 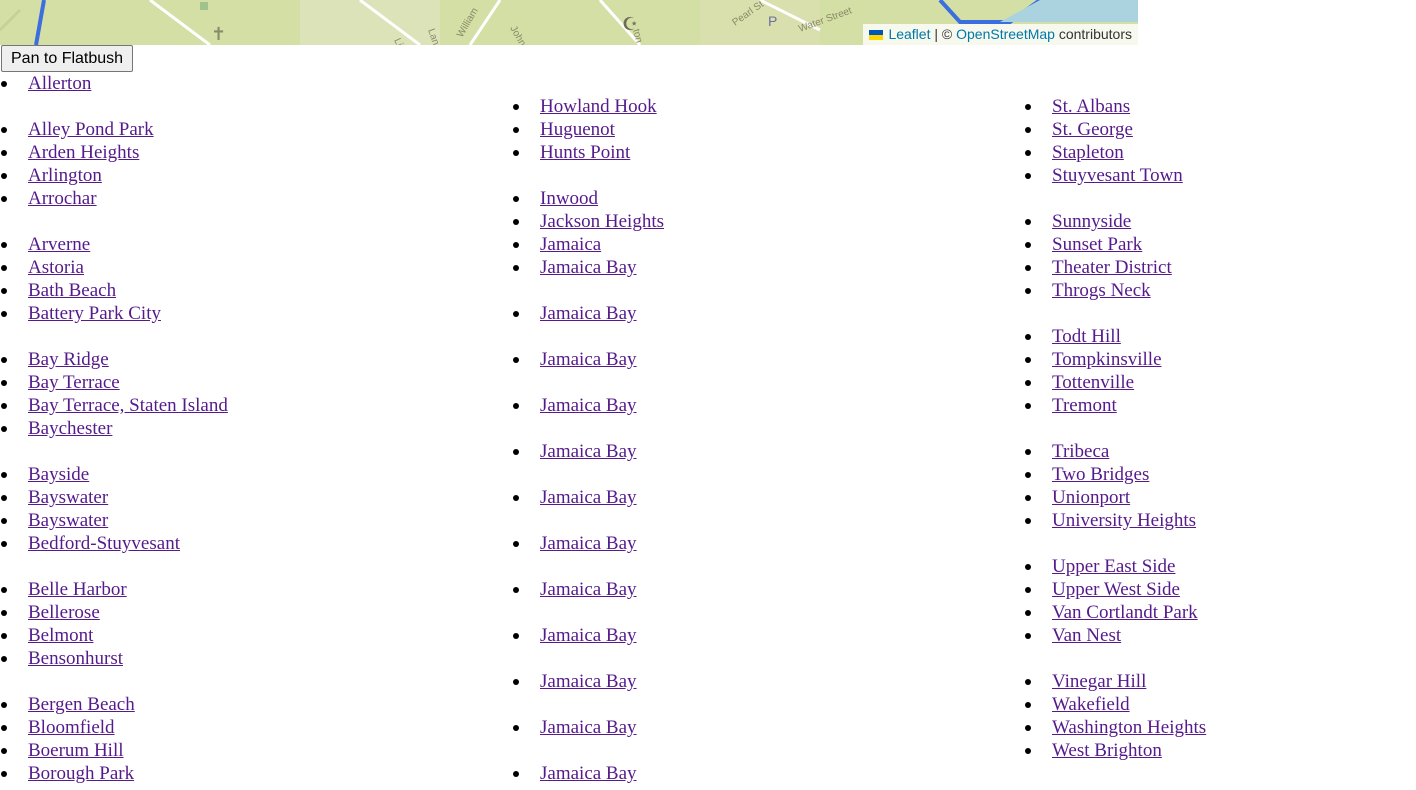 What do you see at coordinates (762, 152) in the screenshot?
I see `neighborhood-list-item: Hunts Point` at bounding box center [762, 152].